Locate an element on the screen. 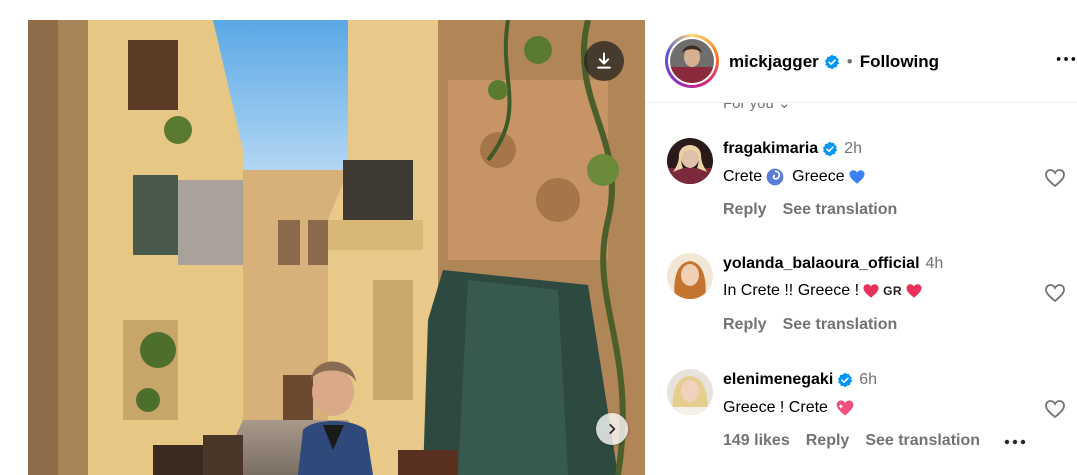 Image resolution: width=1077 pixels, height=475 pixels. chevron-right-icon is located at coordinates (612, 429).